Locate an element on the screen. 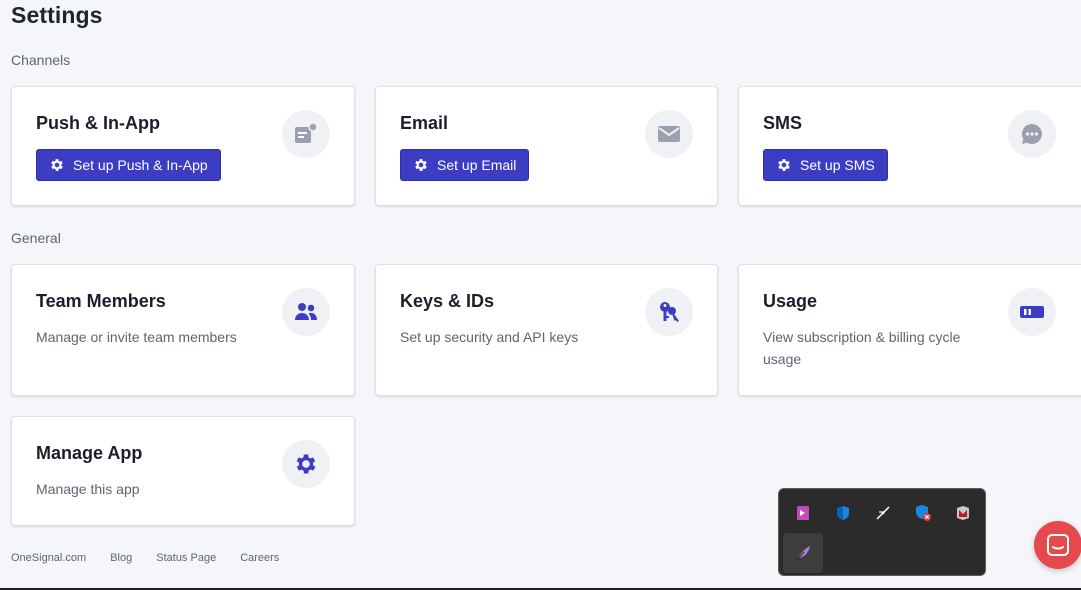  chat-icon is located at coordinates (1058, 545).